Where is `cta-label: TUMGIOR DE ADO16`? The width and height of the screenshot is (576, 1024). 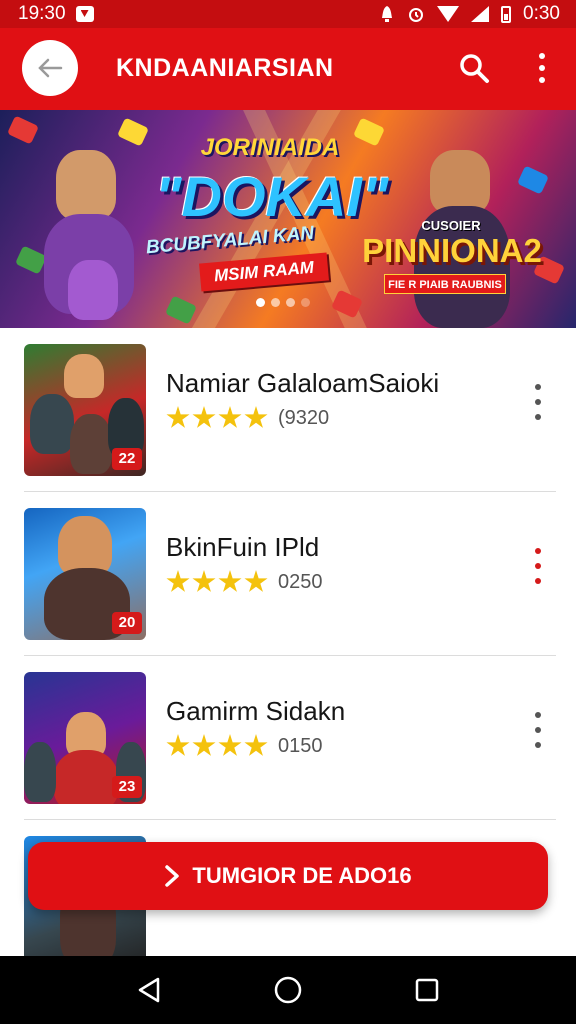 cta-label: TUMGIOR DE ADO16 is located at coordinates (302, 875).